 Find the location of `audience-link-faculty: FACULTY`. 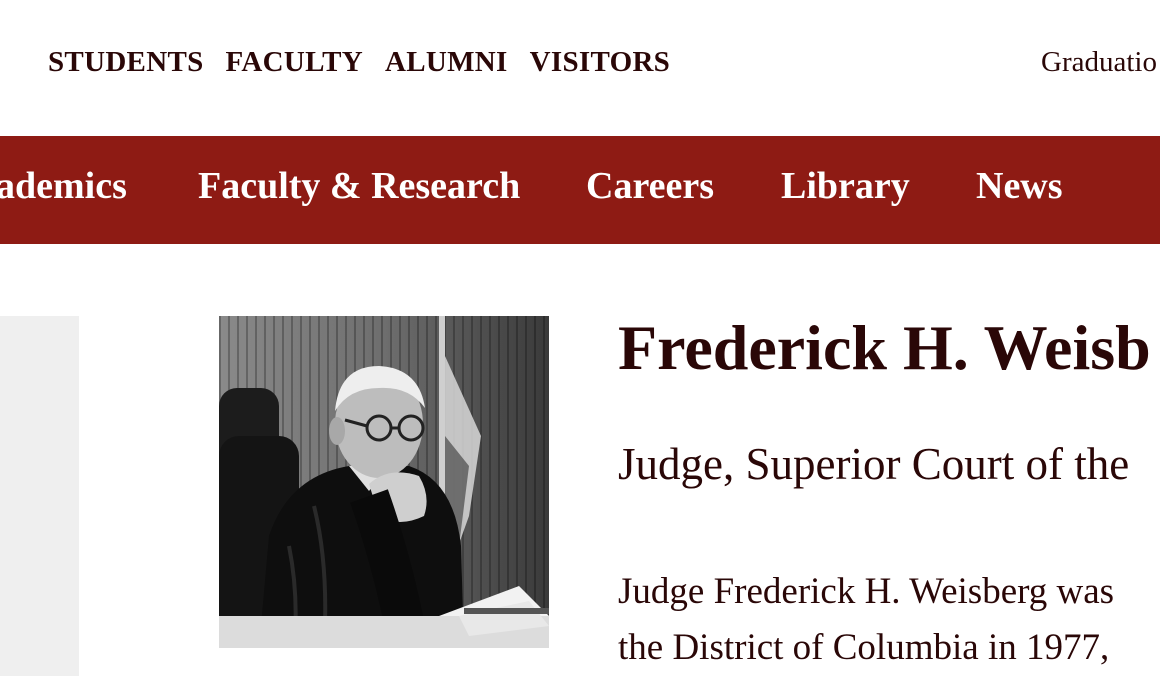

audience-link-faculty: FACULTY is located at coordinates (294, 62).